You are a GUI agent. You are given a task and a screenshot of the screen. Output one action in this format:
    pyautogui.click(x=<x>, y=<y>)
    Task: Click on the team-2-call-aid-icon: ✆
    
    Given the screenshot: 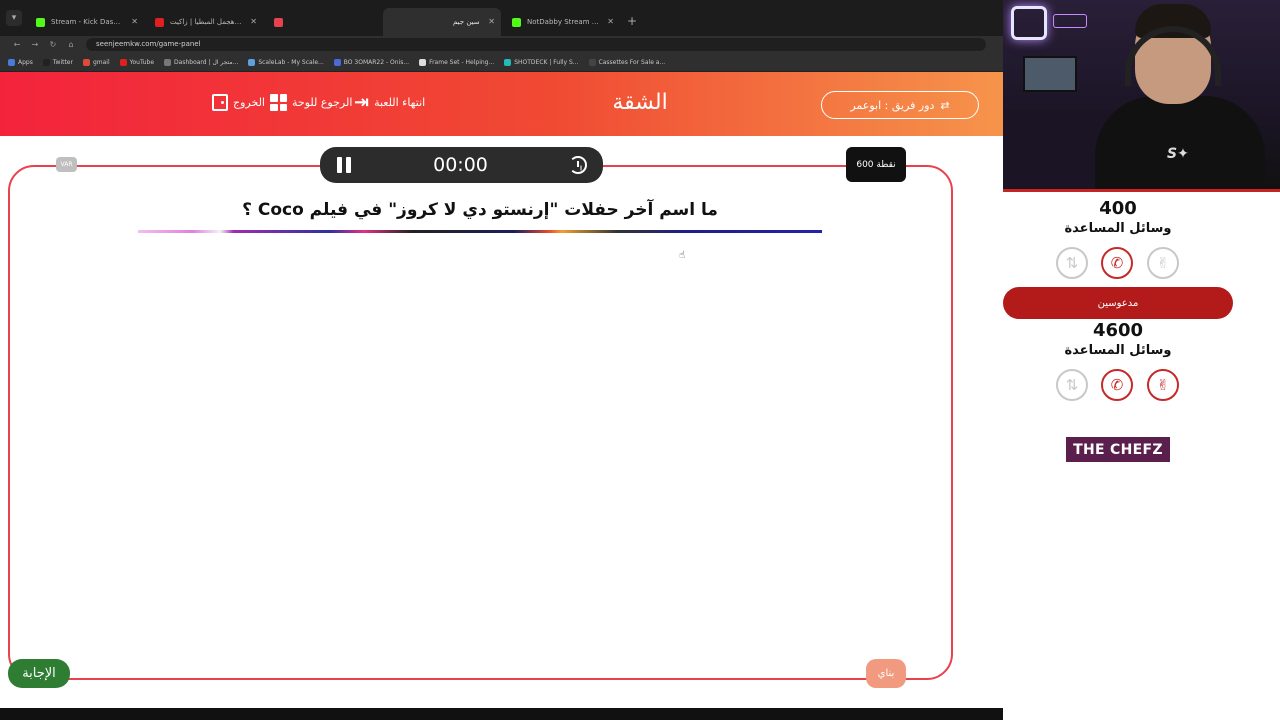 What is the action you would take?
    pyautogui.click(x=1117, y=385)
    